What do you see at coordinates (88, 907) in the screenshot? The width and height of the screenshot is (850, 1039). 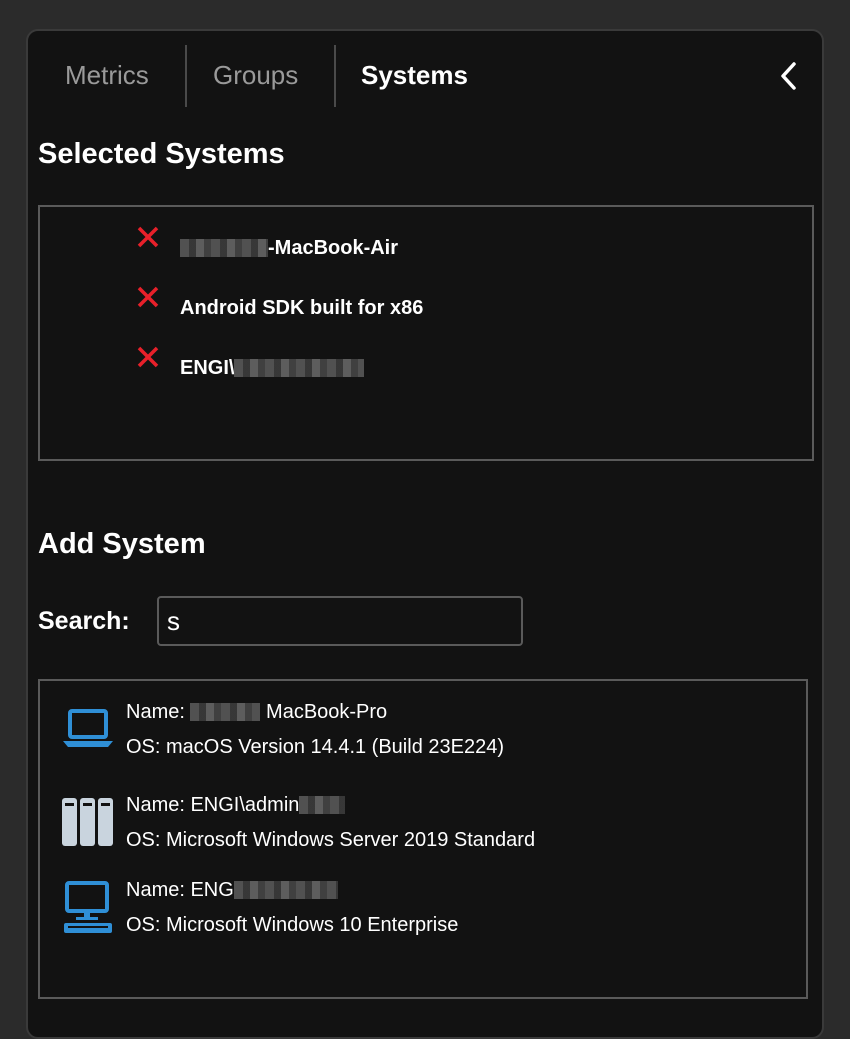 I see `desktop-icon` at bounding box center [88, 907].